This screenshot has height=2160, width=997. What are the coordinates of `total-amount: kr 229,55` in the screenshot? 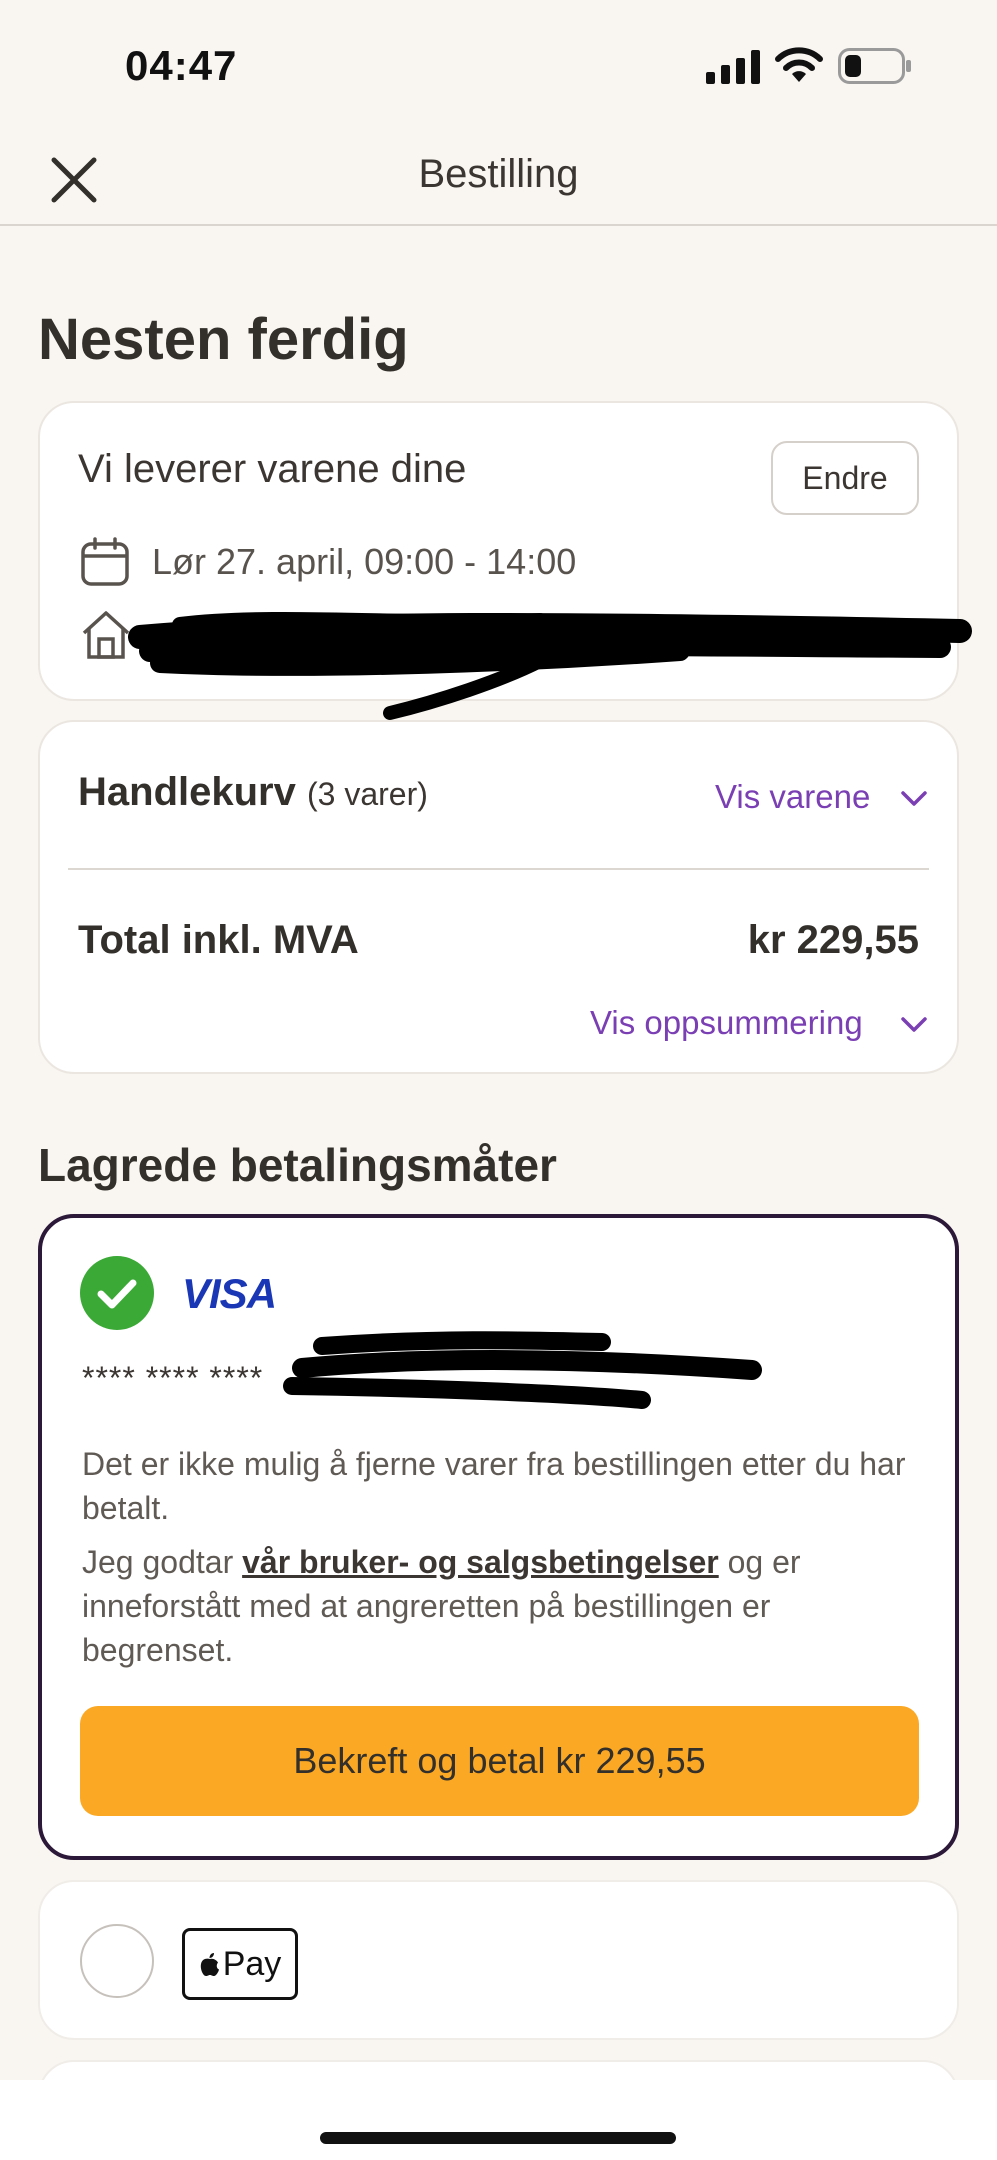 It's located at (833, 940).